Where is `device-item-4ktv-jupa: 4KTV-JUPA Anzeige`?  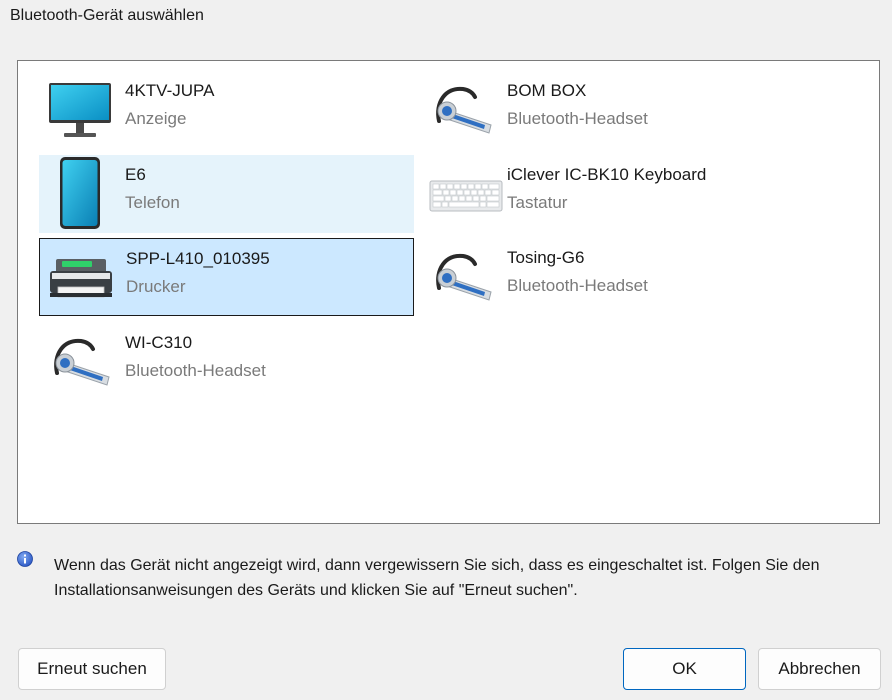 device-item-4ktv-jupa: 4KTV-JUPA Anzeige is located at coordinates (226, 110).